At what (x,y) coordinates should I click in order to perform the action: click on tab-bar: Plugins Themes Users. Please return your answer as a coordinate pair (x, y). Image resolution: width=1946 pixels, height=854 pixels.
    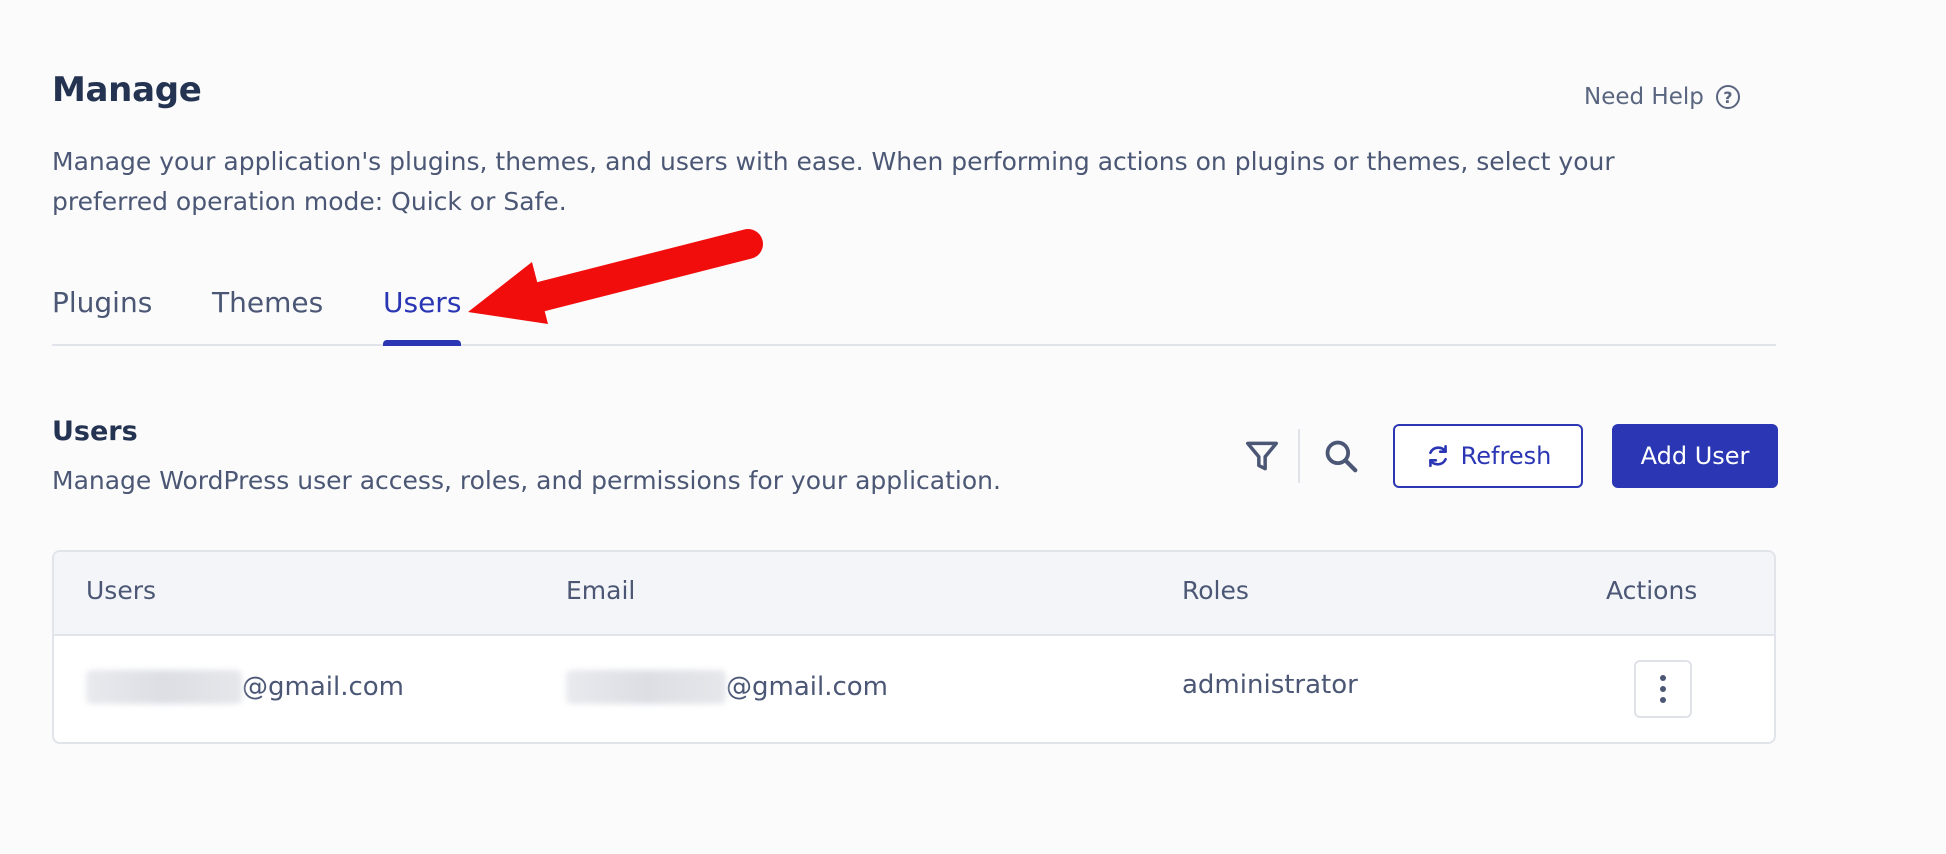
    Looking at the image, I should click on (914, 316).